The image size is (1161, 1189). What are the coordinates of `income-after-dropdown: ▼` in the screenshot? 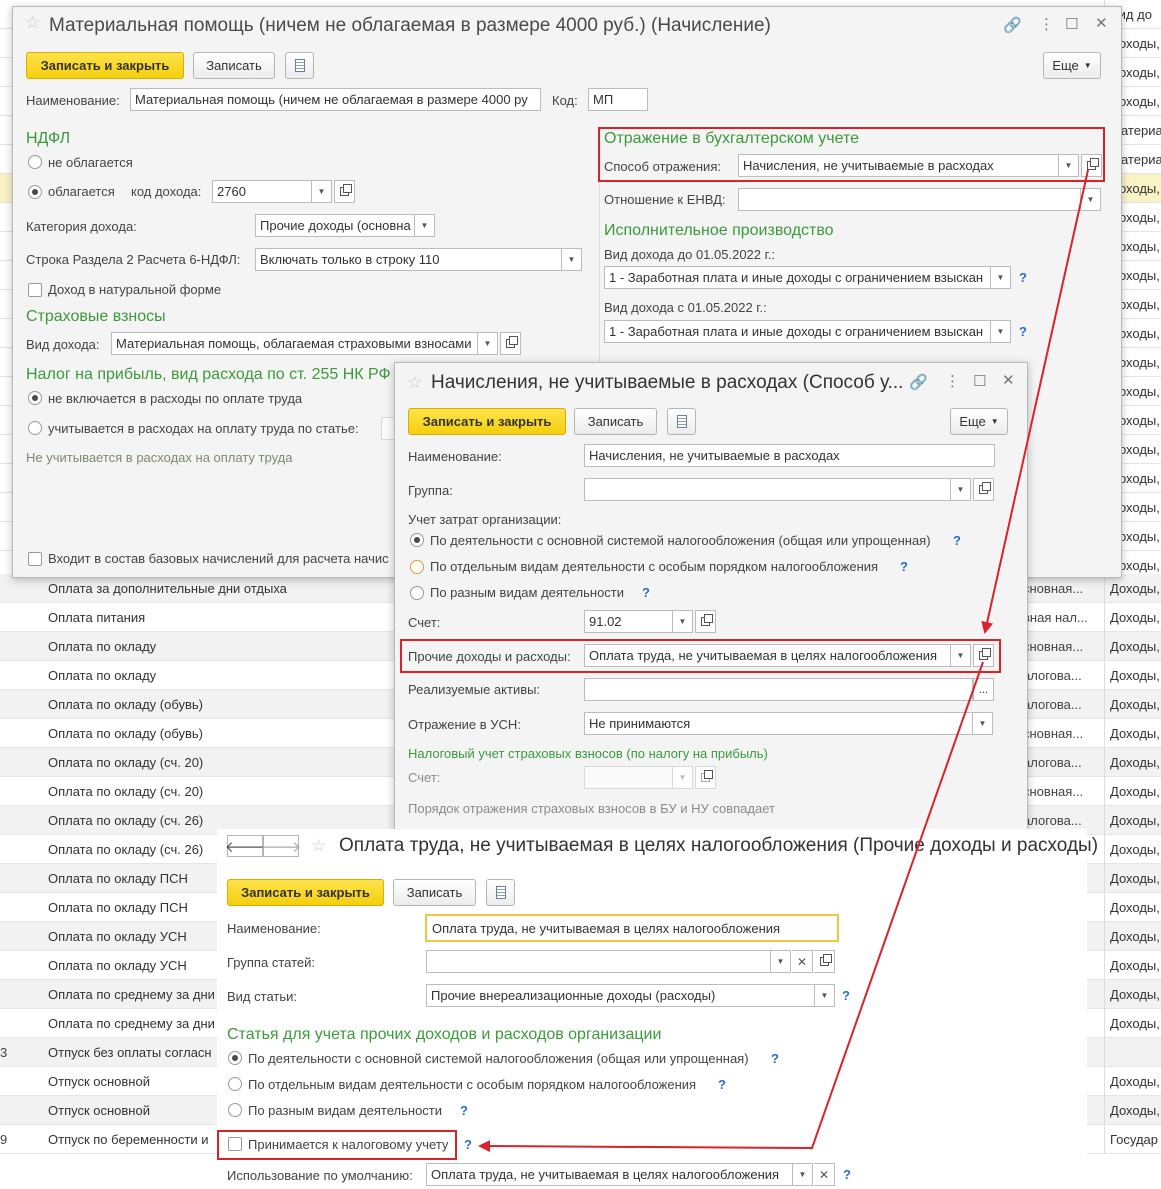 It's located at (1001, 331).